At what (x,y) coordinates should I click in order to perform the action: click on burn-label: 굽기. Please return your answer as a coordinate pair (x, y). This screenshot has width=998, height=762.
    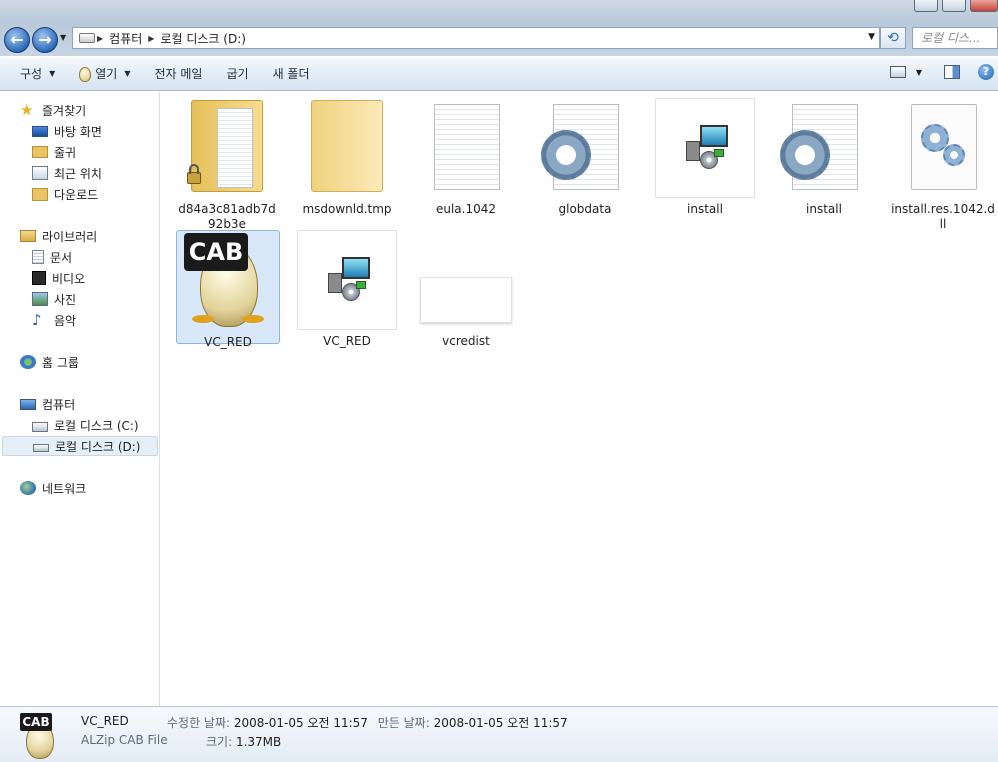
    Looking at the image, I should click on (237, 74).